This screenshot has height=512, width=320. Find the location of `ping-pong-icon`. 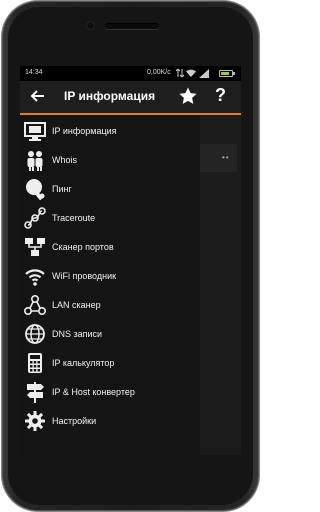

ping-pong-icon is located at coordinates (35, 189).